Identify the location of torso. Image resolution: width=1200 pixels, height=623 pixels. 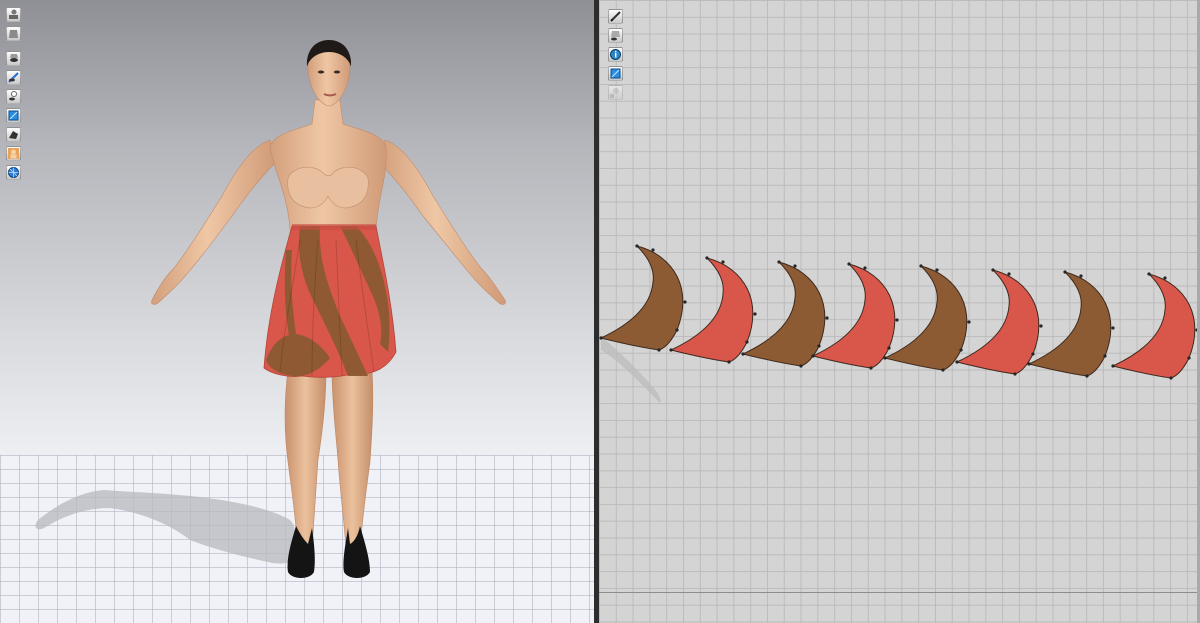
(328, 165).